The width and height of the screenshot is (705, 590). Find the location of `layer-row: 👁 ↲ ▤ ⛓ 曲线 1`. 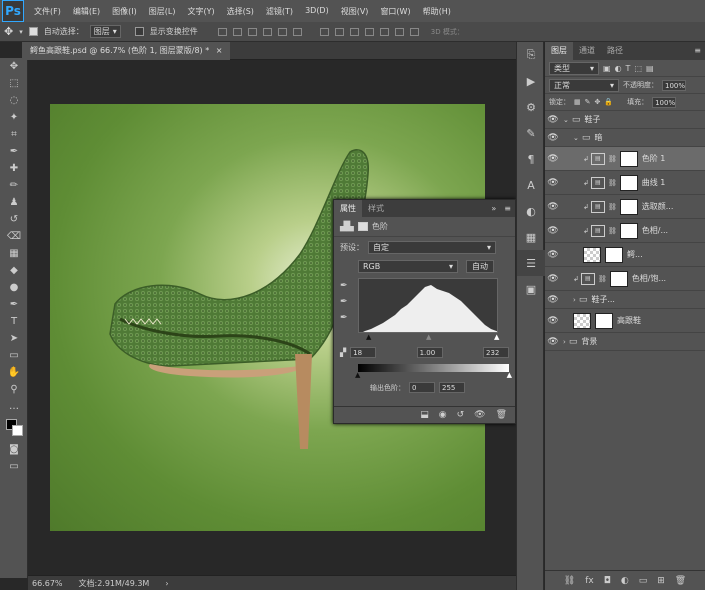

layer-row: 👁 ↲ ▤ ⛓ 曲线 1 is located at coordinates (625, 183).